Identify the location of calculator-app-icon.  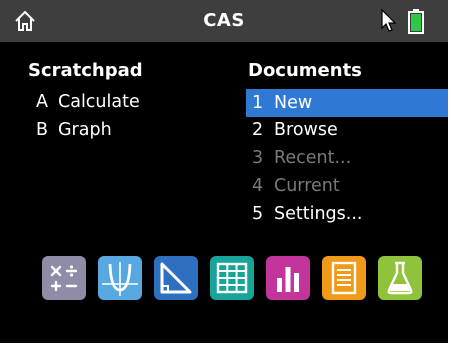
(64, 278).